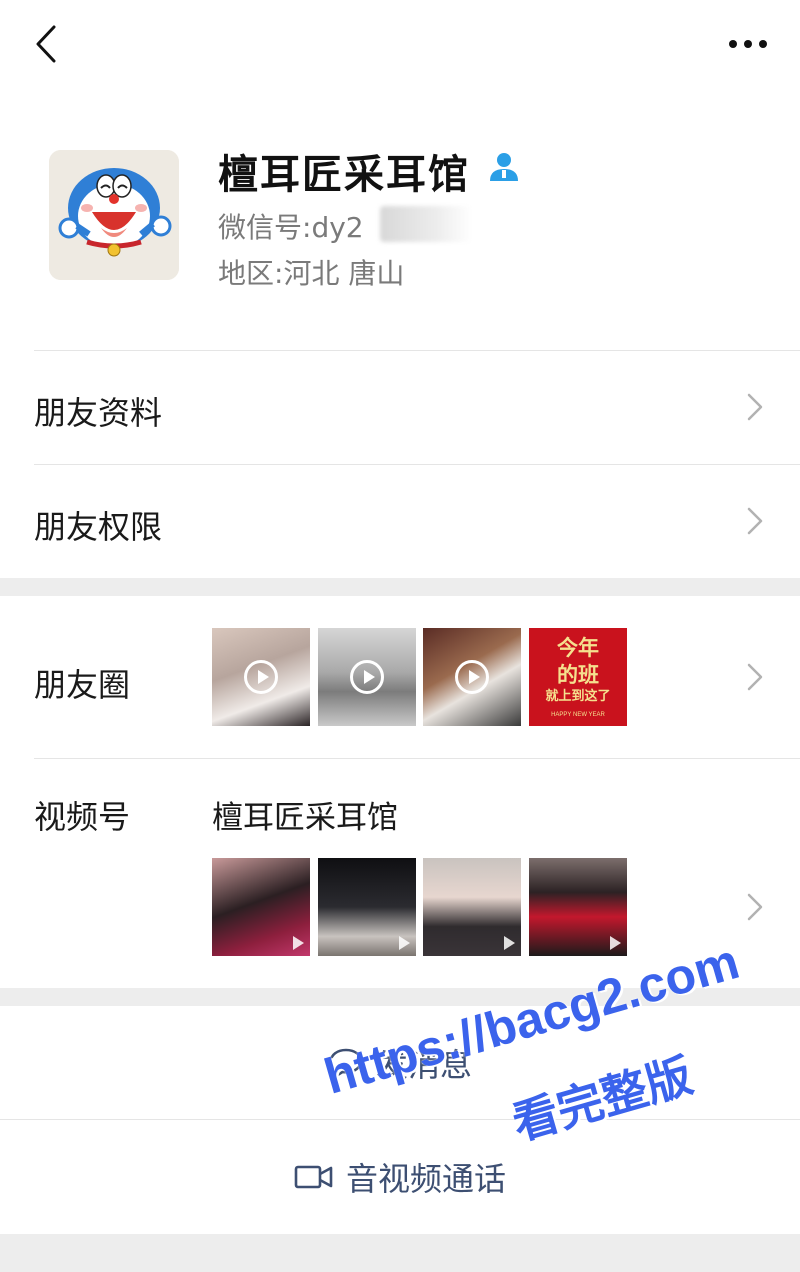 The height and width of the screenshot is (1272, 800). What do you see at coordinates (504, 167) in the screenshot?
I see `contact-person-icon` at bounding box center [504, 167].